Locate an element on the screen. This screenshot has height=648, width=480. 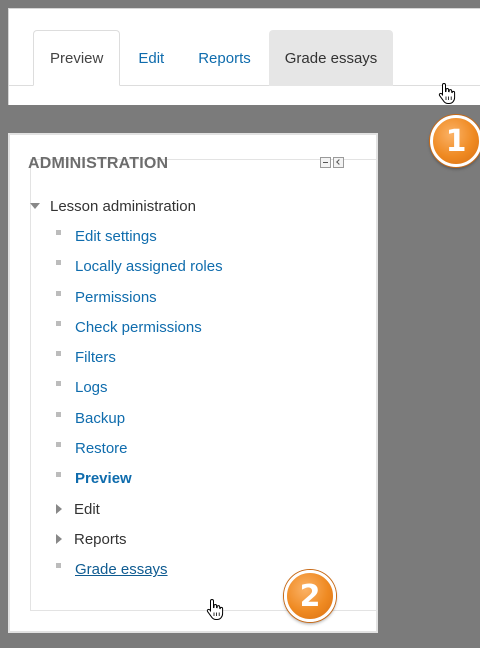
tree-item-label: Filters is located at coordinates (95, 357).